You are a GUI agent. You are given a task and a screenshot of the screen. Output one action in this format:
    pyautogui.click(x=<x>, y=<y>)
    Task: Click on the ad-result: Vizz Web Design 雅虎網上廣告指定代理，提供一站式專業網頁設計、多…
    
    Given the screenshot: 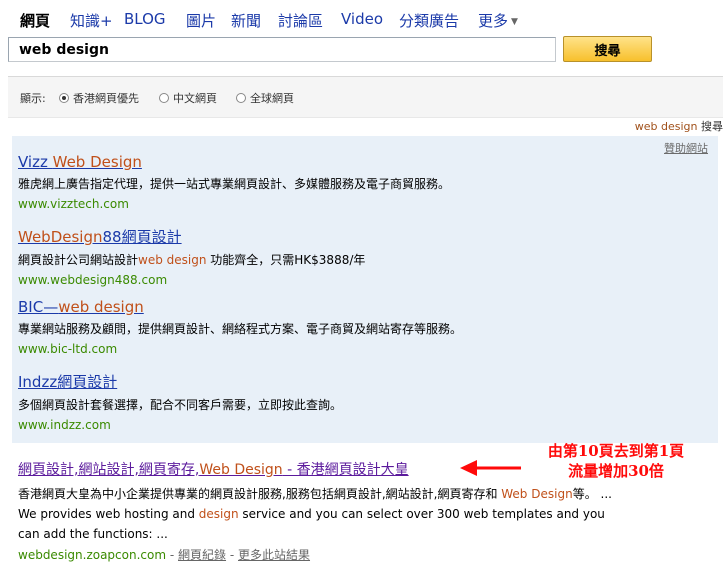 What is the action you would take?
    pyautogui.click(x=234, y=182)
    